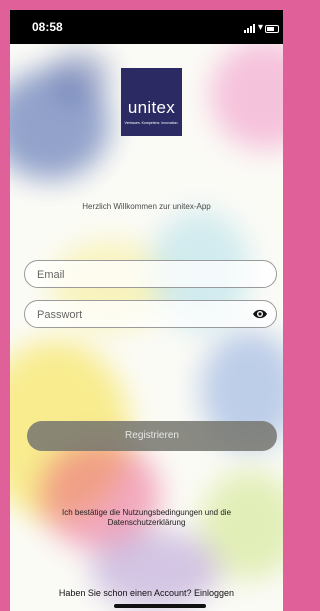  Describe the element at coordinates (146, 206) in the screenshot. I see `welcome-text: Herzlich Willkommen zur unitex-App` at that location.